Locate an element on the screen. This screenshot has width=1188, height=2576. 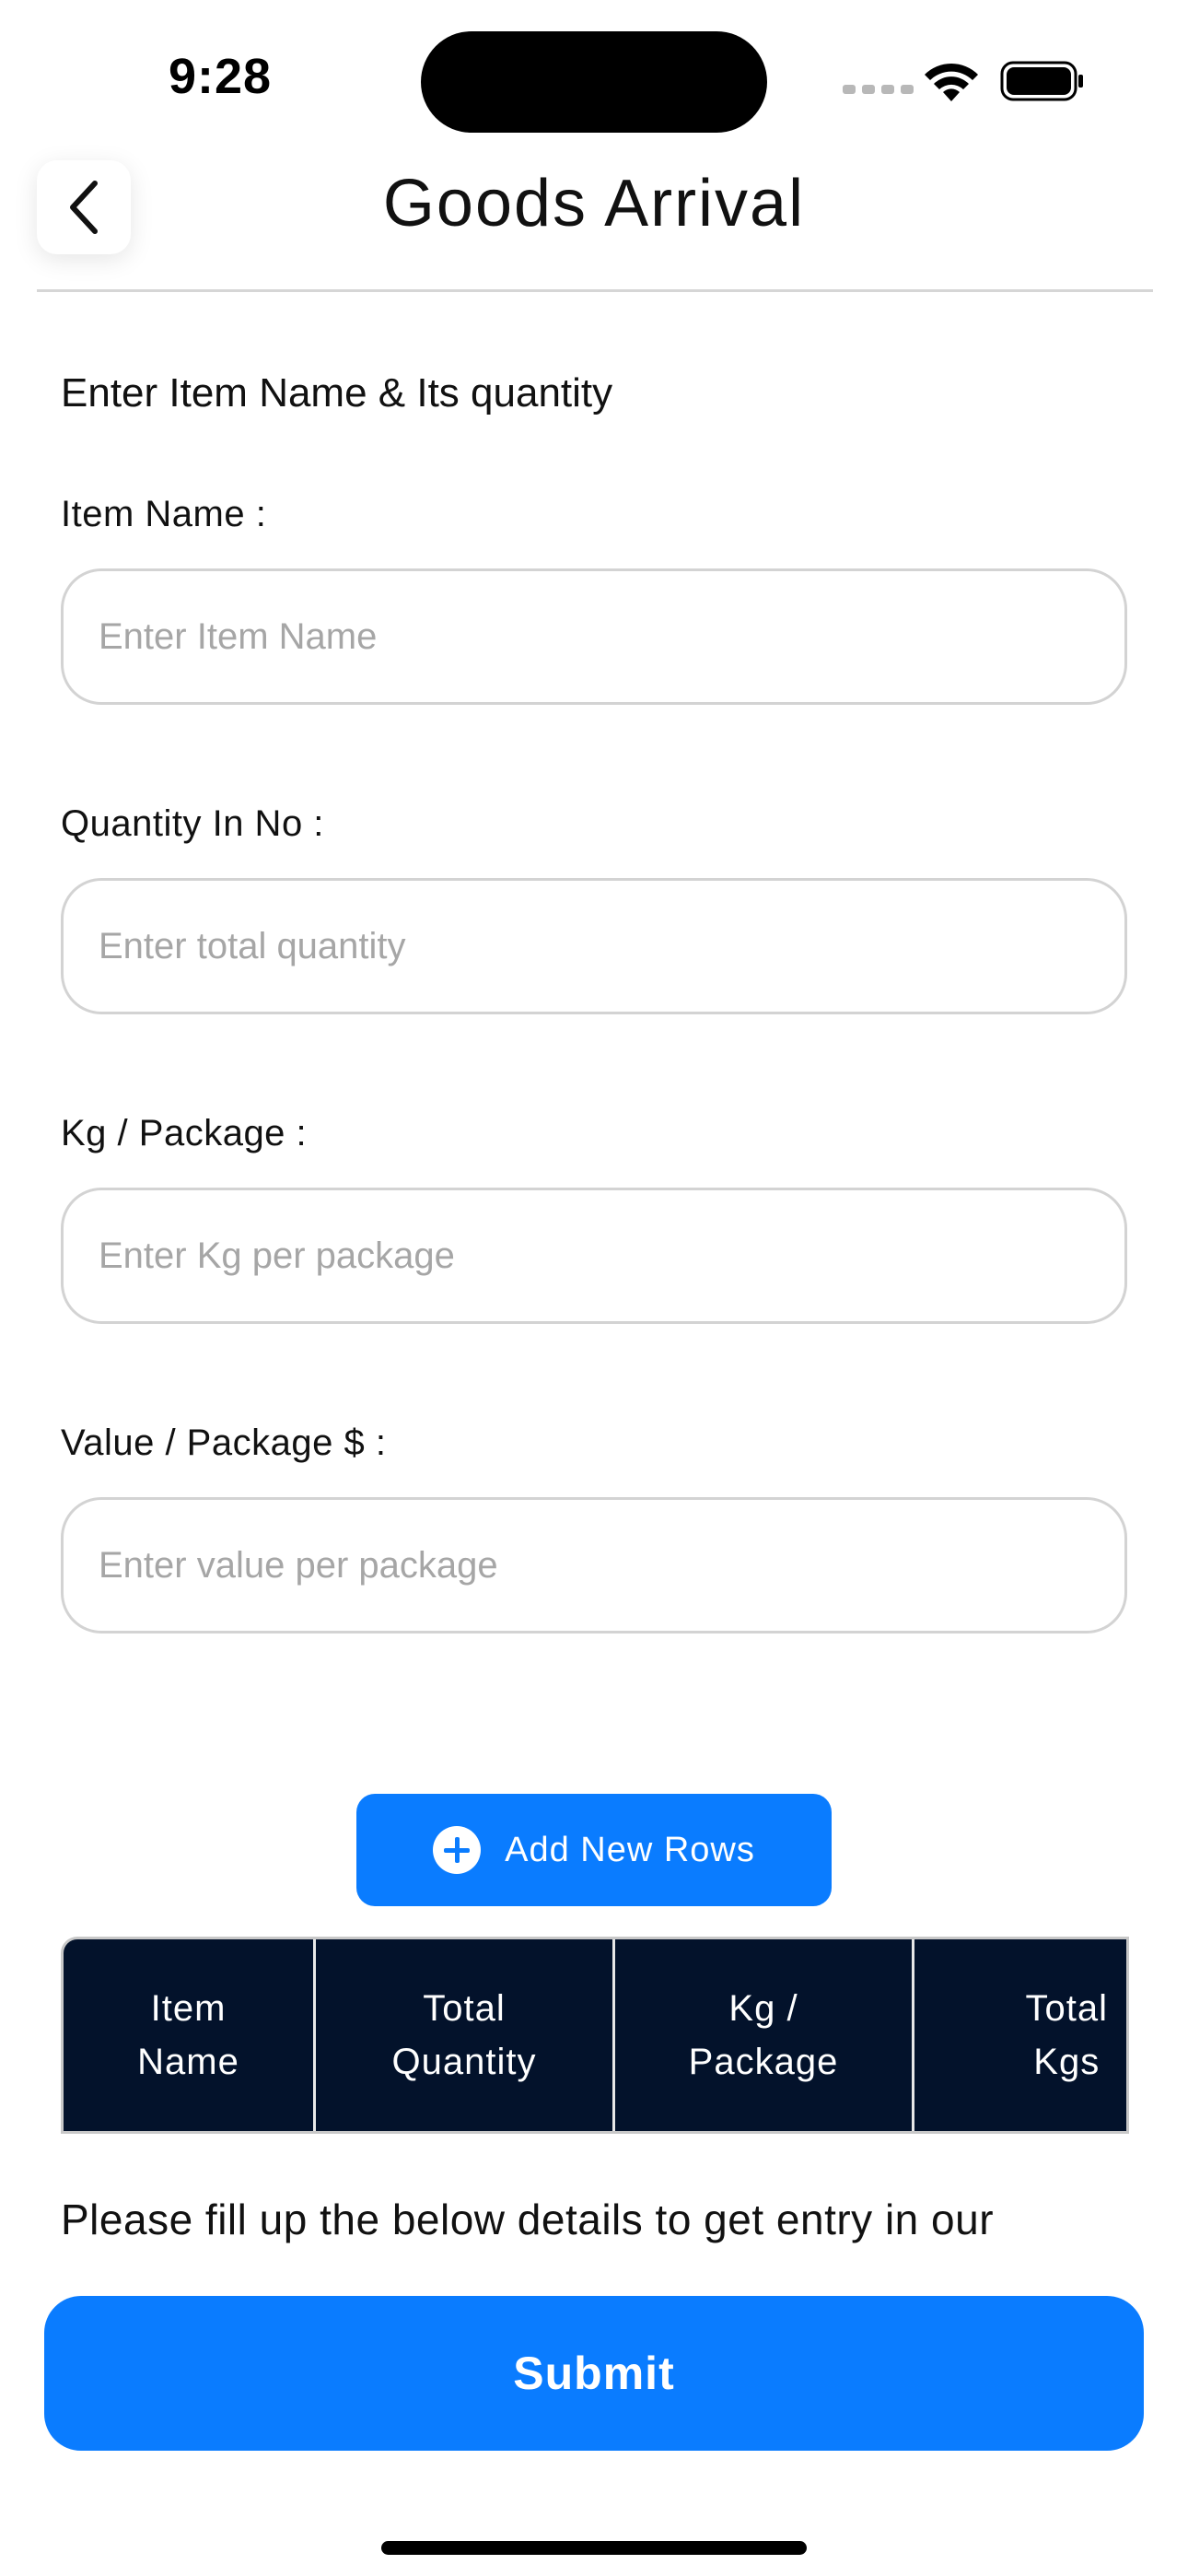
kg-per-package-input is located at coordinates (594, 1256).